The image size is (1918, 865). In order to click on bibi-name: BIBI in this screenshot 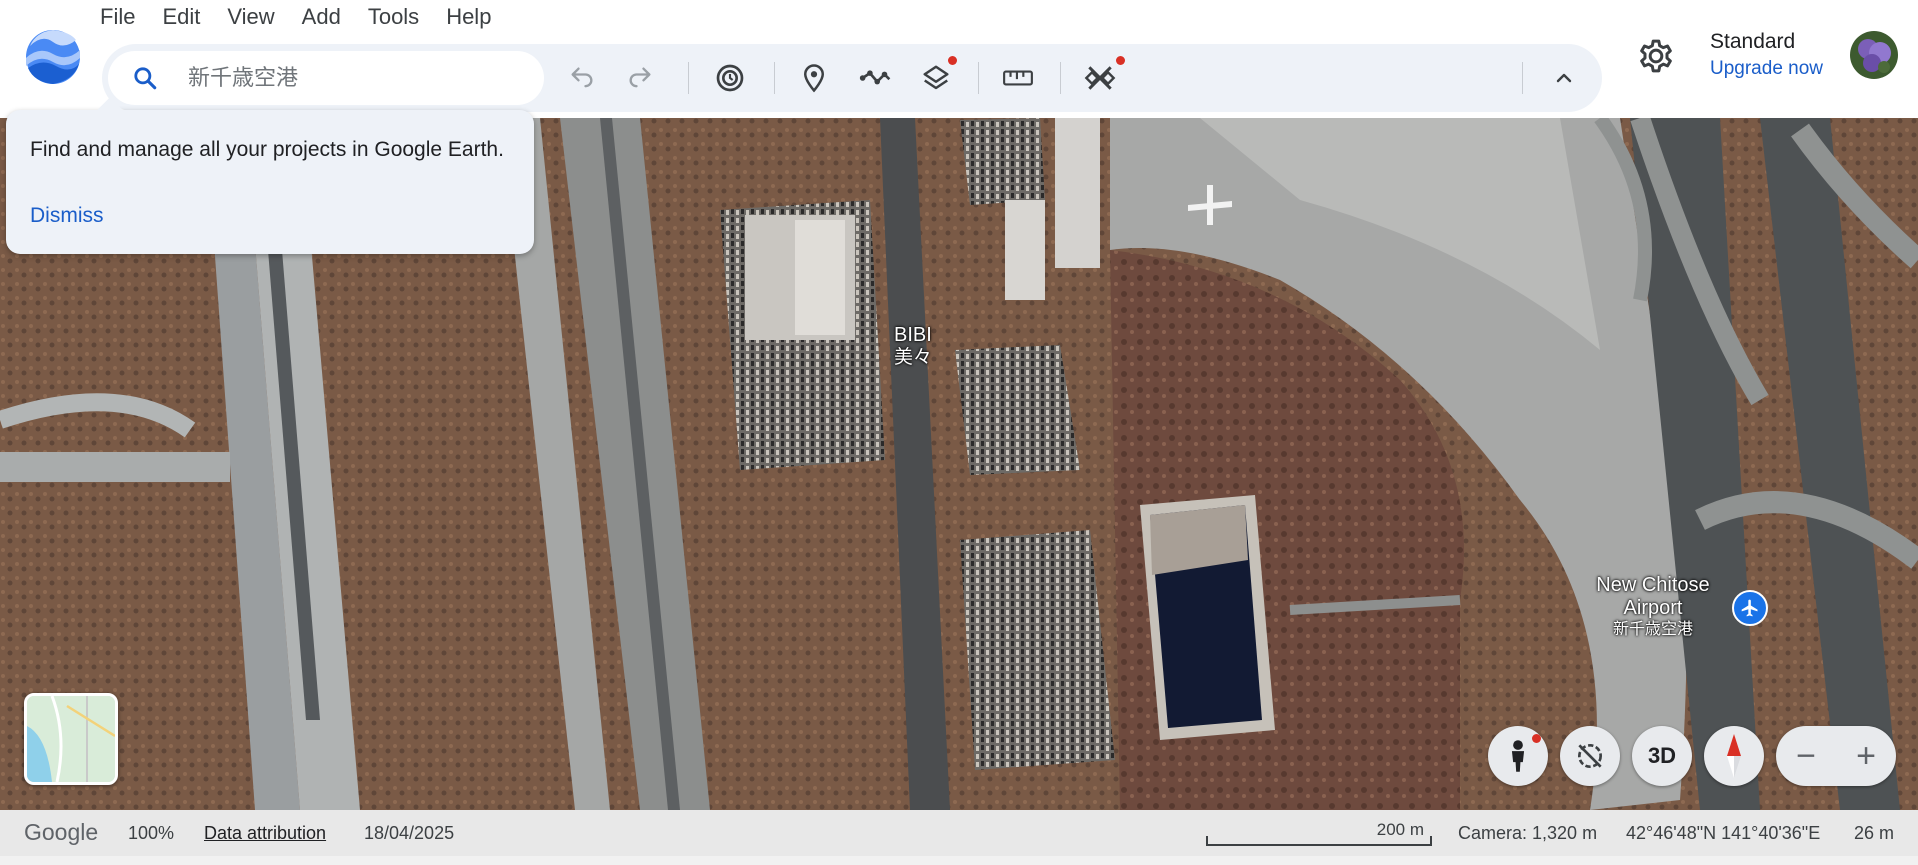, I will do `click(913, 335)`.